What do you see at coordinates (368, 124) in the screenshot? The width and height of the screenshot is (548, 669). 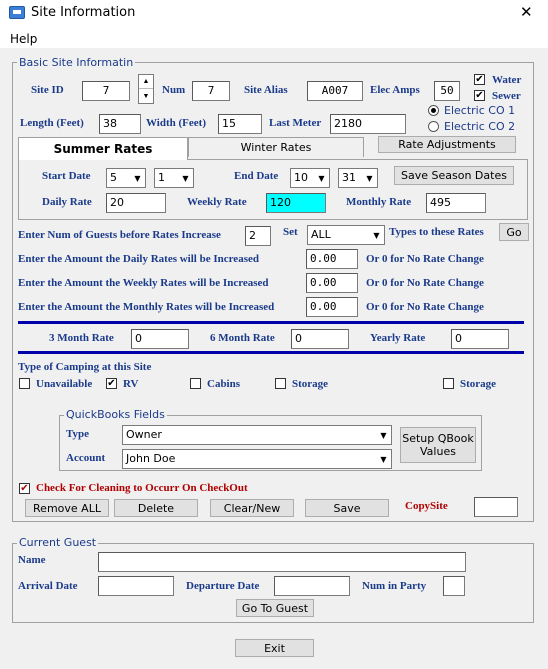 I see `last-meter-field: 2180` at bounding box center [368, 124].